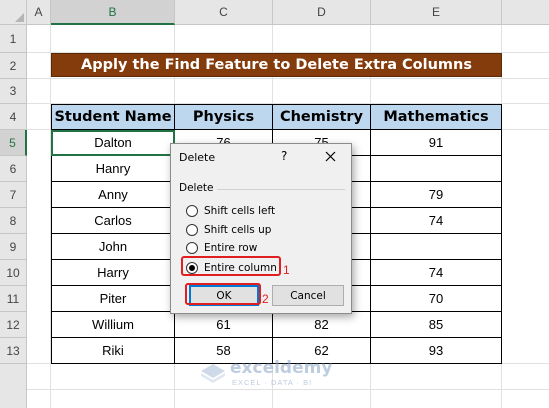 The width and height of the screenshot is (549, 408). What do you see at coordinates (265, 299) in the screenshot?
I see `callout-number-2: 2` at bounding box center [265, 299].